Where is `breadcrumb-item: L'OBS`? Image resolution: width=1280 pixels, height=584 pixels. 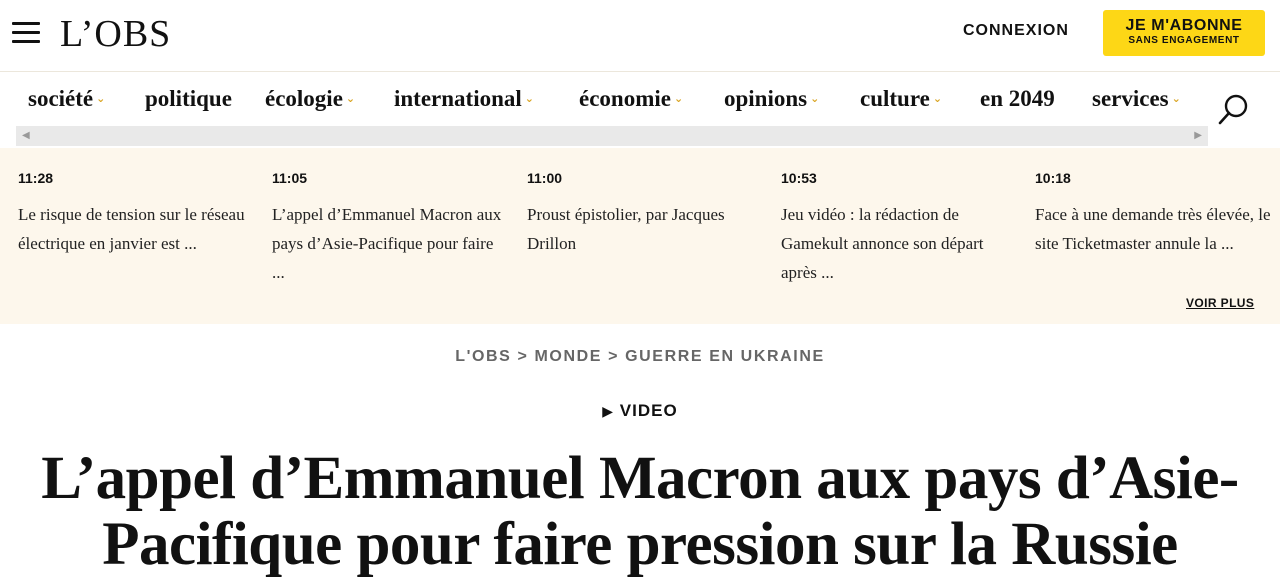 breadcrumb-item: L'OBS is located at coordinates (483, 356).